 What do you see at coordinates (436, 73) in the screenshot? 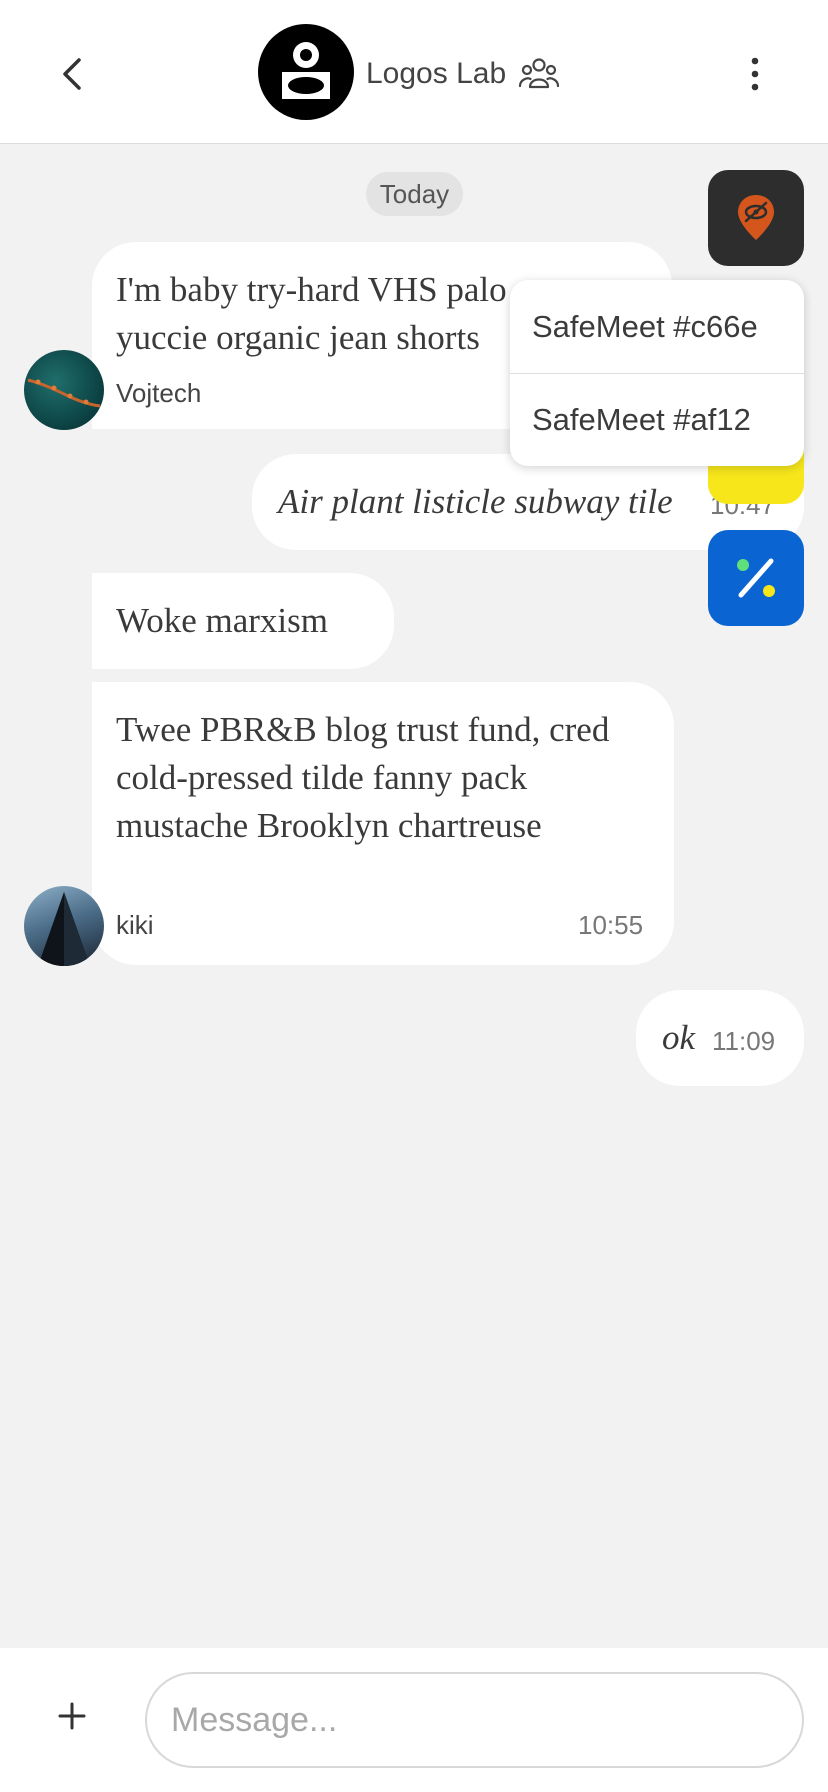
I see `chat-title: Logos Lab` at bounding box center [436, 73].